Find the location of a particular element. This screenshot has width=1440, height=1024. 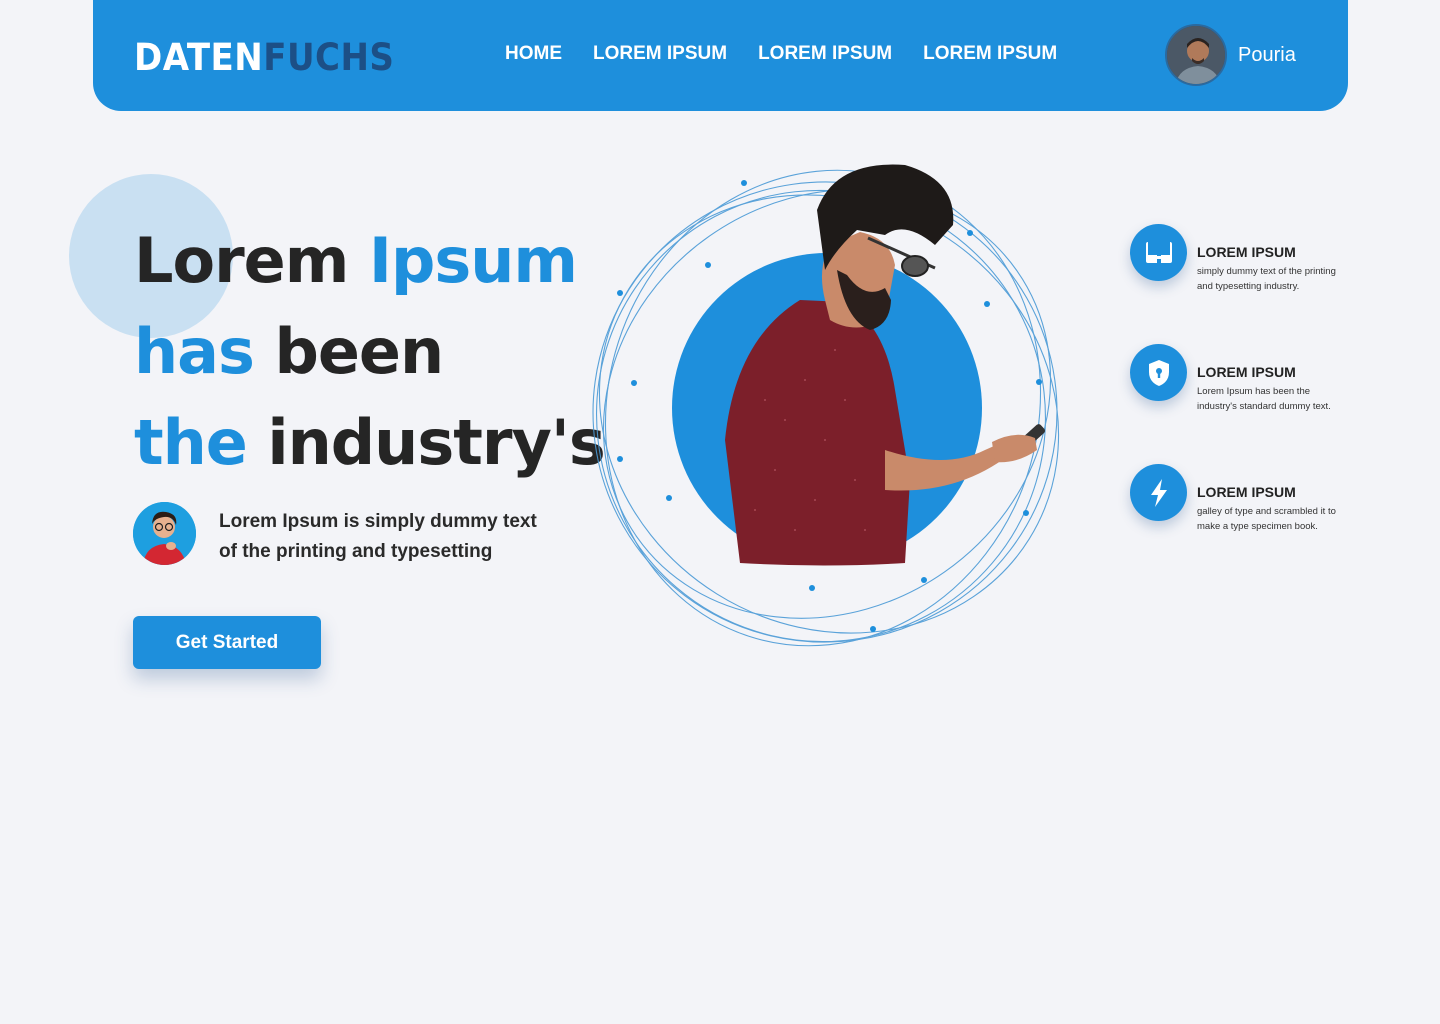

nav-item-lorem-1: LOREM IPSUM is located at coordinates (660, 54).